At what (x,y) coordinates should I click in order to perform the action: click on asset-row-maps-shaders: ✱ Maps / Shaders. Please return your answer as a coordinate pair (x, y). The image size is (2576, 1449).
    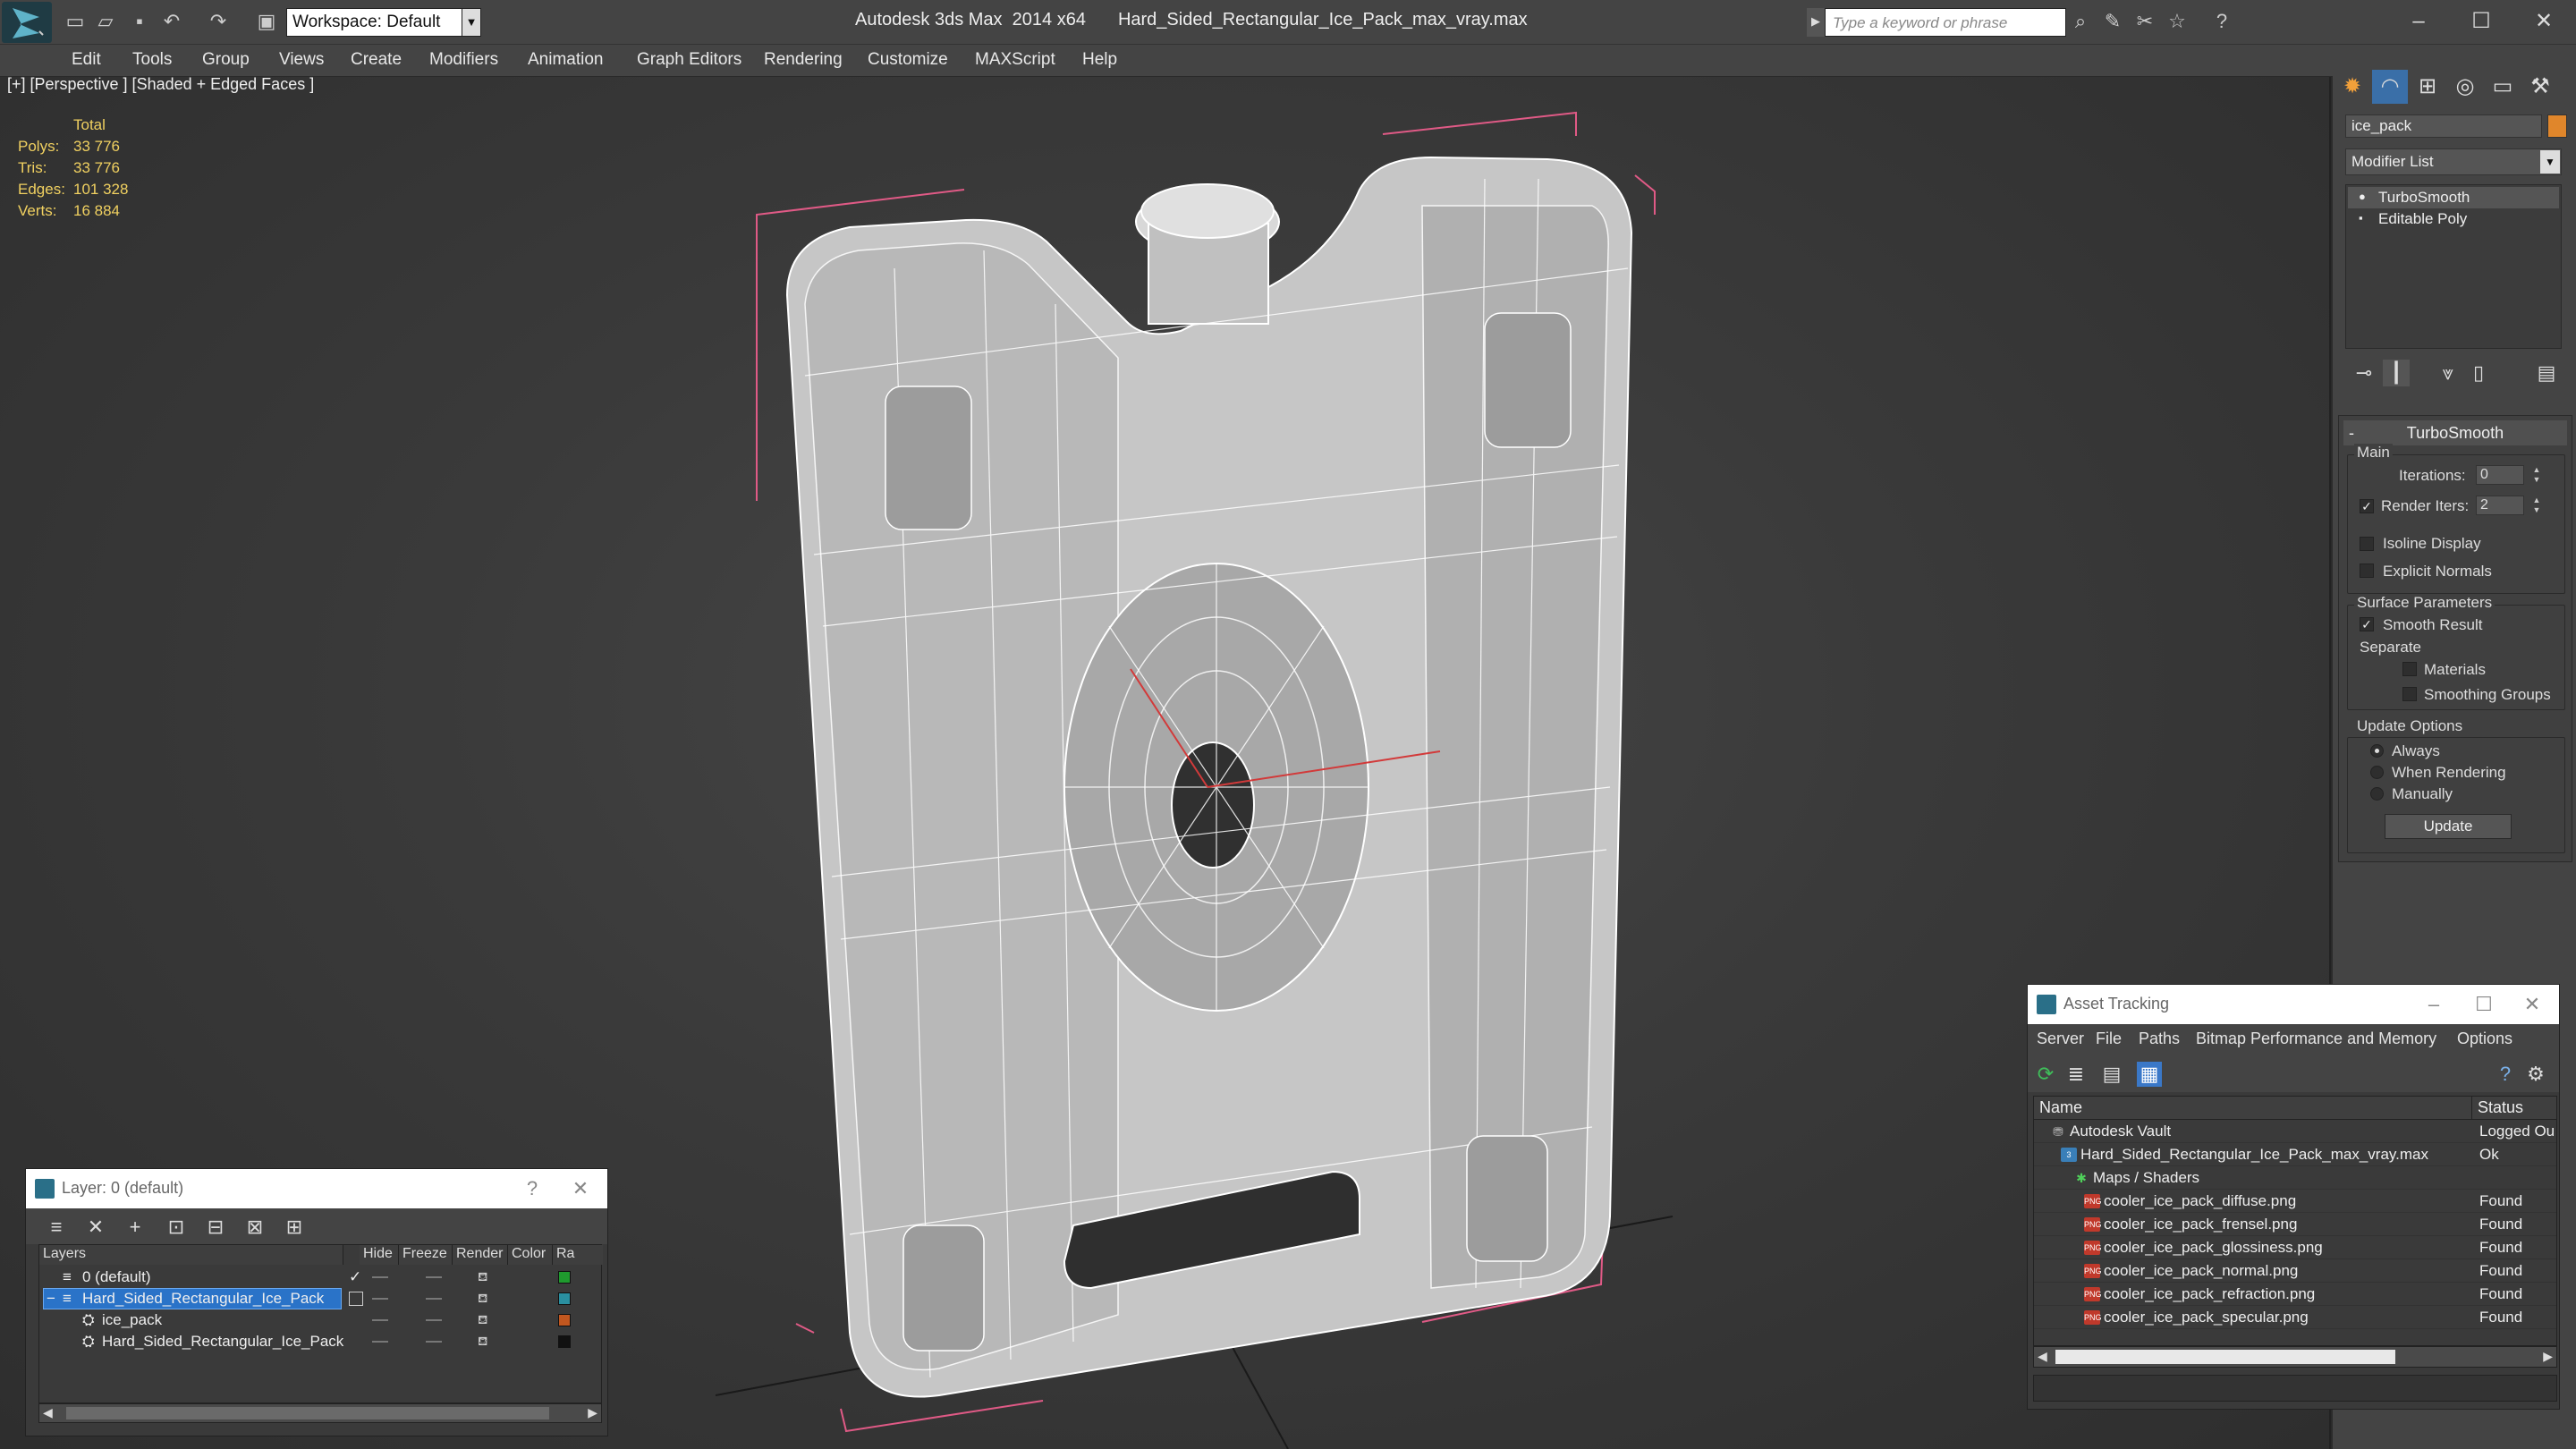
    Looking at the image, I should click on (2295, 1178).